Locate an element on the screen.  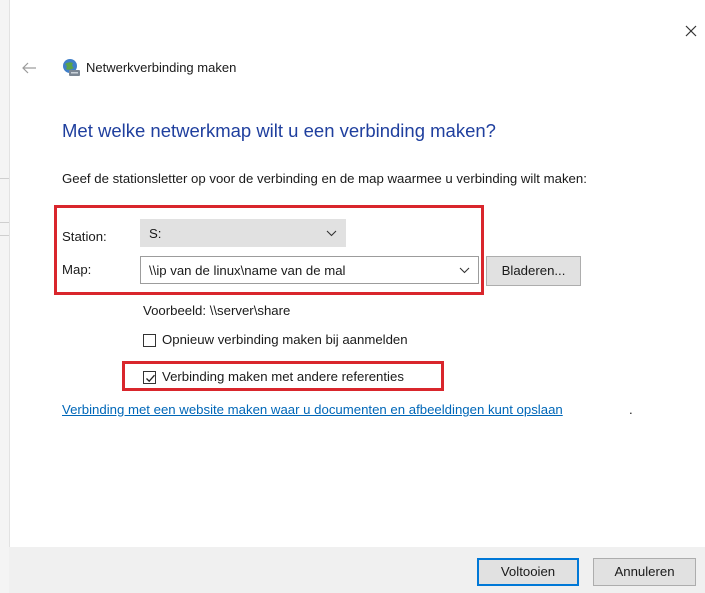
close-icon is located at coordinates (691, 31).